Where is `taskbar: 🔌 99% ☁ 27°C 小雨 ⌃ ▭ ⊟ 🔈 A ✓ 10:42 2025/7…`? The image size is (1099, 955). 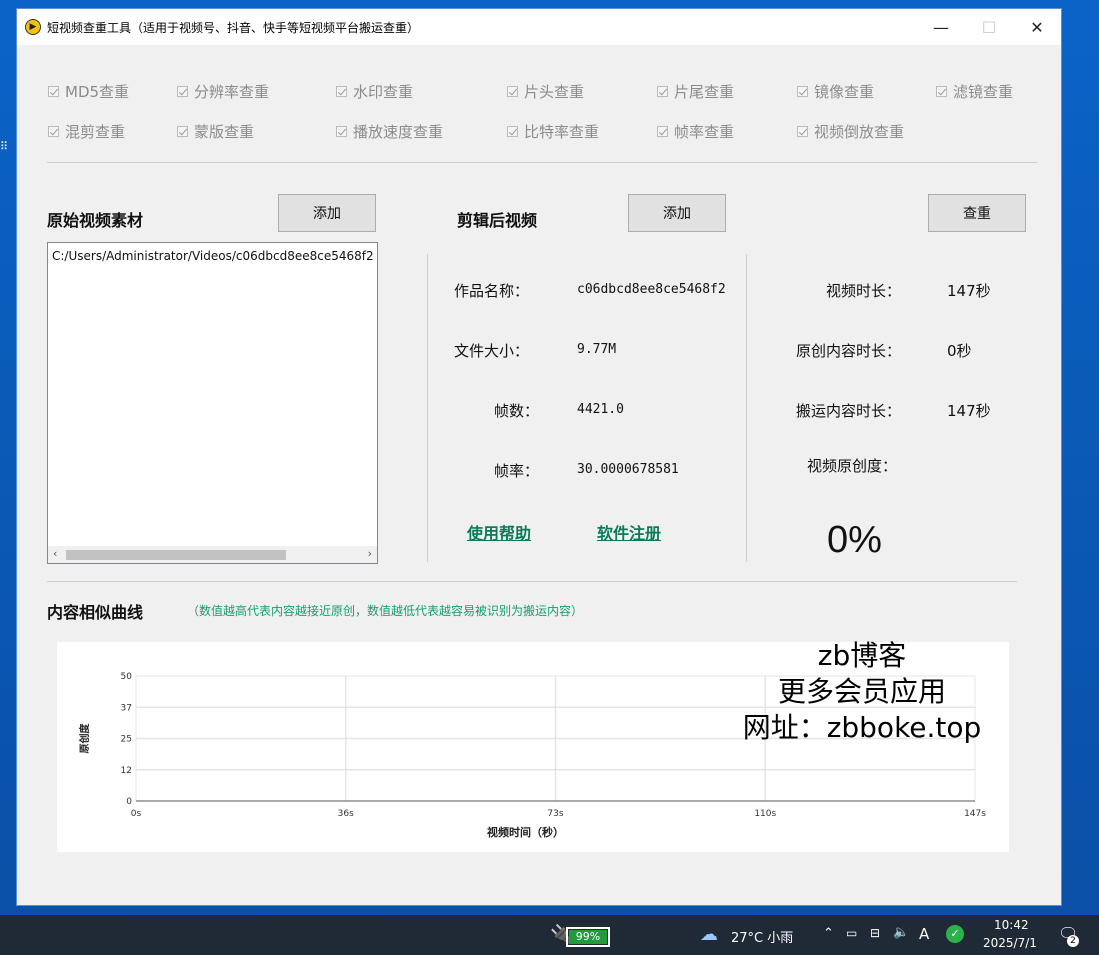
taskbar: 🔌 99% ☁ 27°C 小雨 ⌃ ▭ ⊟ 🔈 A ✓ 10:42 2025/7… is located at coordinates (549, 935).